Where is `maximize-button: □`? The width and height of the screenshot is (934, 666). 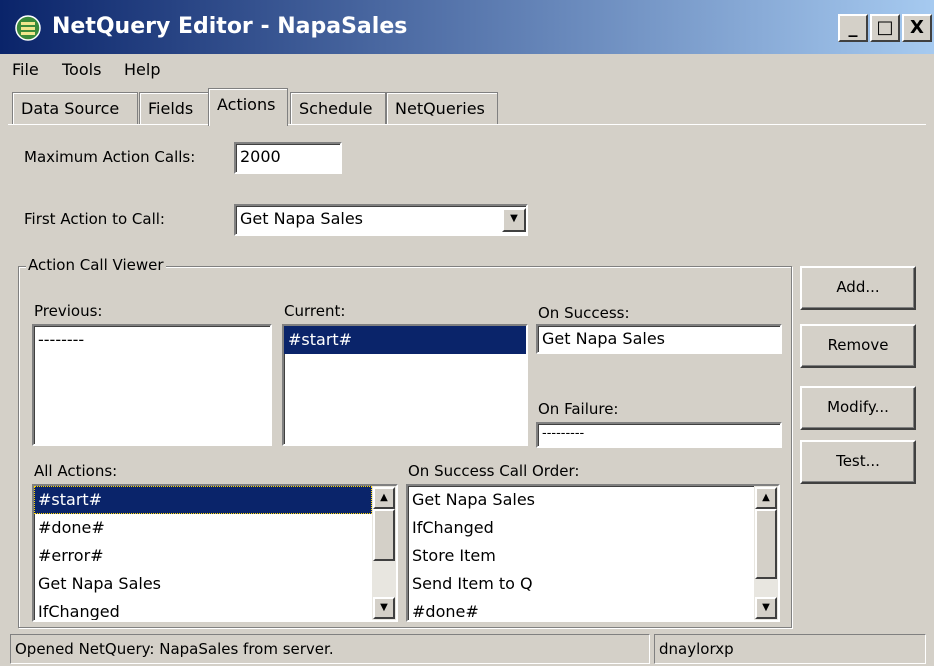 maximize-button: □ is located at coordinates (885, 28).